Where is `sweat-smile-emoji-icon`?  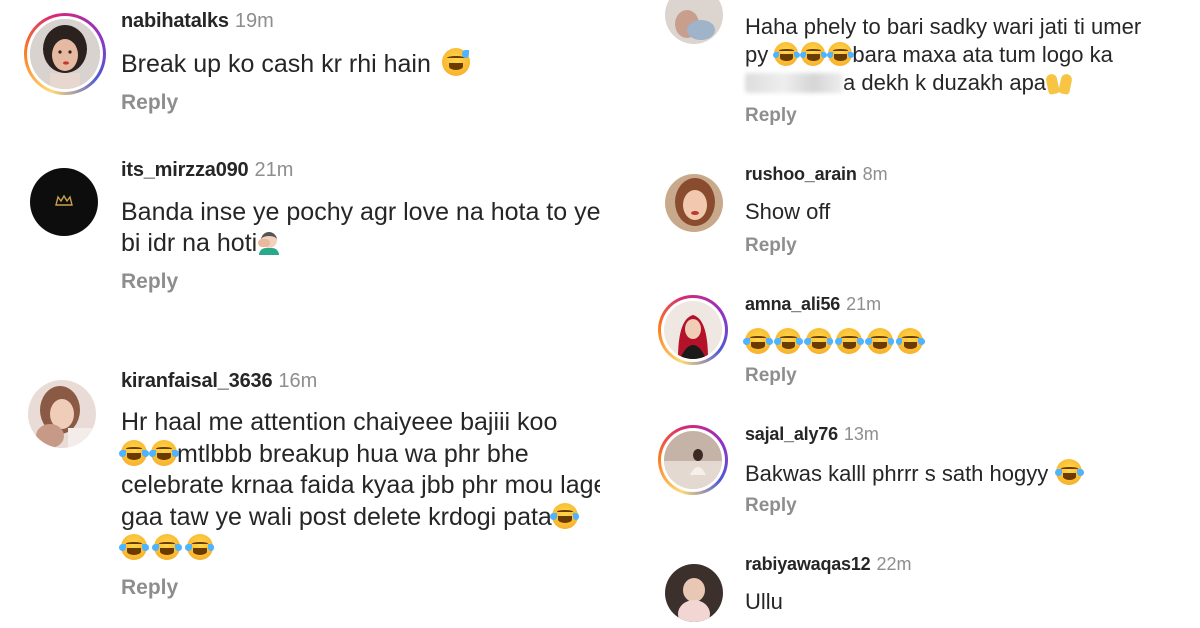 sweat-smile-emoji-icon is located at coordinates (455, 62).